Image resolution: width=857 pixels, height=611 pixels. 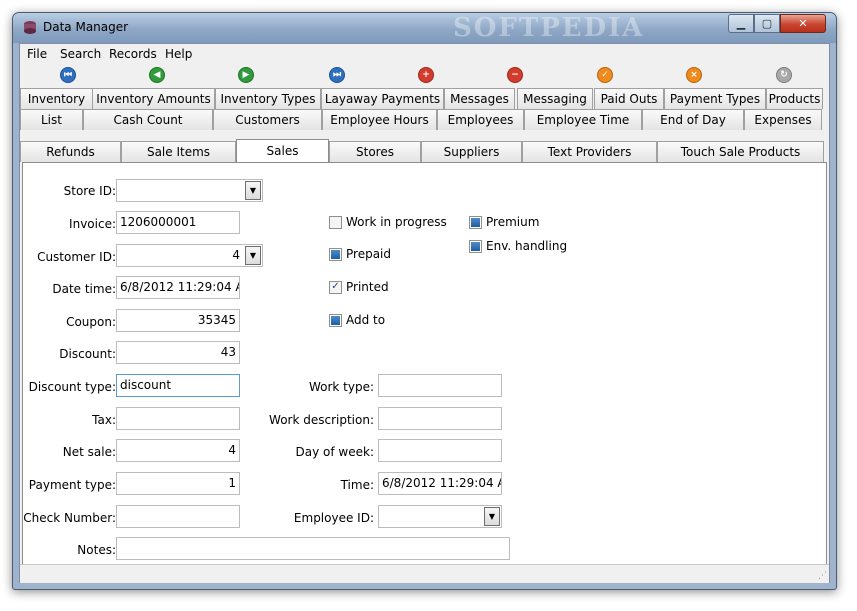 What do you see at coordinates (68, 75) in the screenshot?
I see `first-record-icon: ⏮` at bounding box center [68, 75].